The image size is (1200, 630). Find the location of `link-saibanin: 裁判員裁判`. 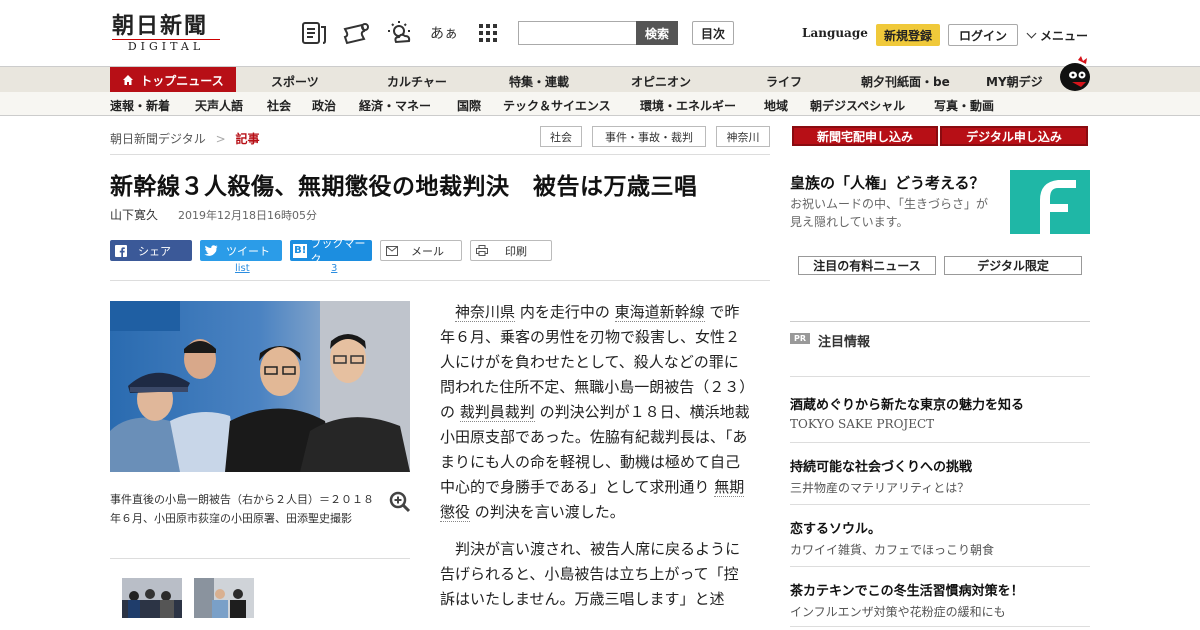

link-saibanin: 裁判員裁判 is located at coordinates (497, 412).